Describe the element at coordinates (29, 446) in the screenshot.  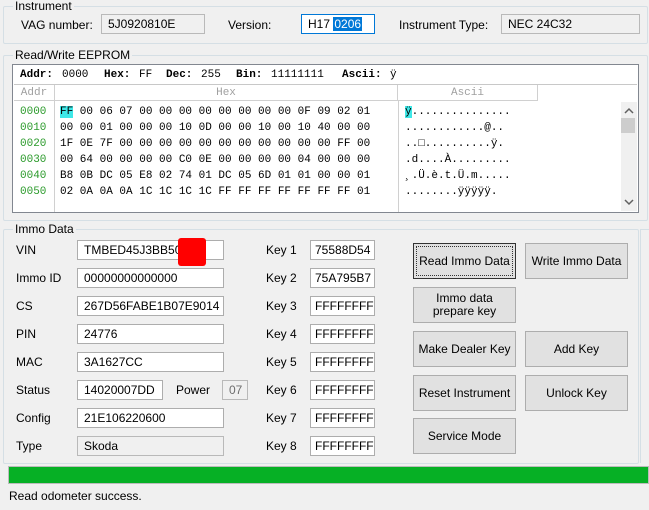
I see `type-label: Type` at that location.